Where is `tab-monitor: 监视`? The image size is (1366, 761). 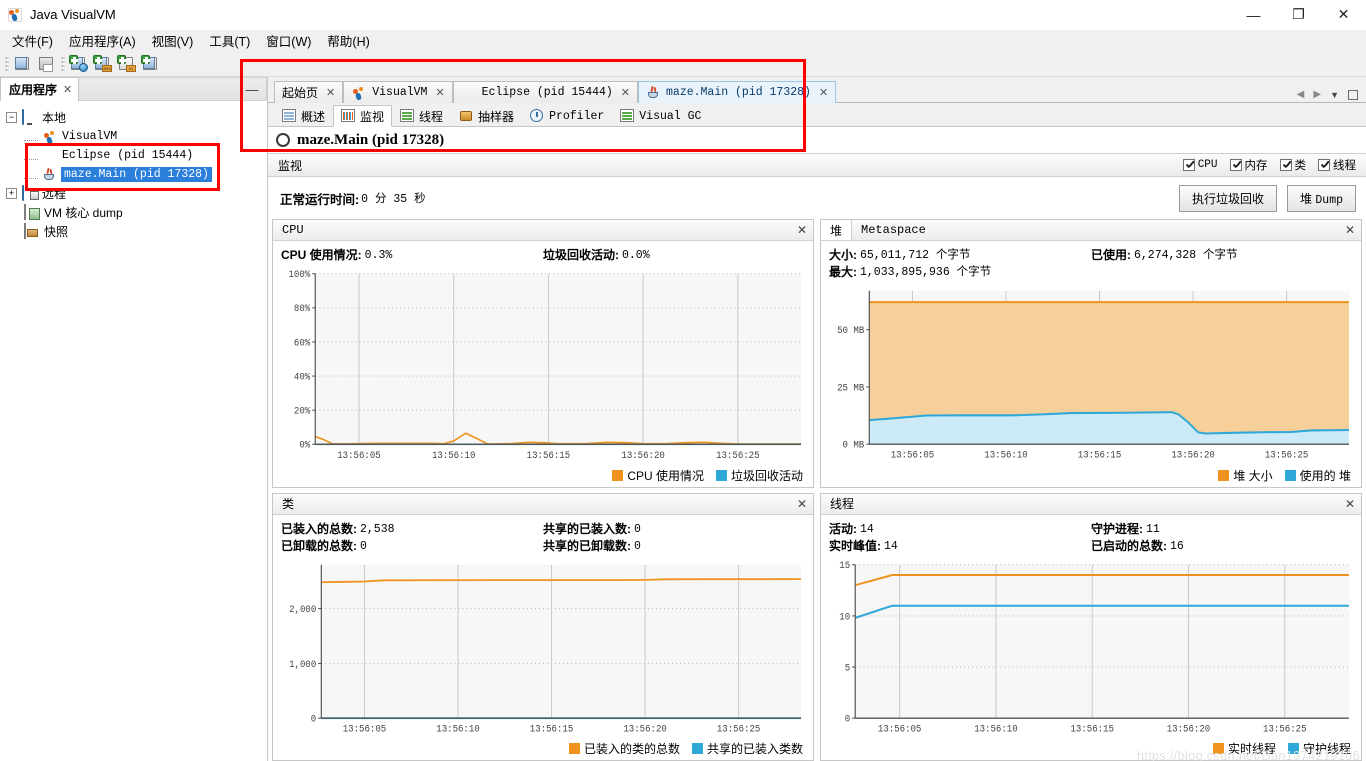
tab-monitor: 监视 is located at coordinates (363, 116).